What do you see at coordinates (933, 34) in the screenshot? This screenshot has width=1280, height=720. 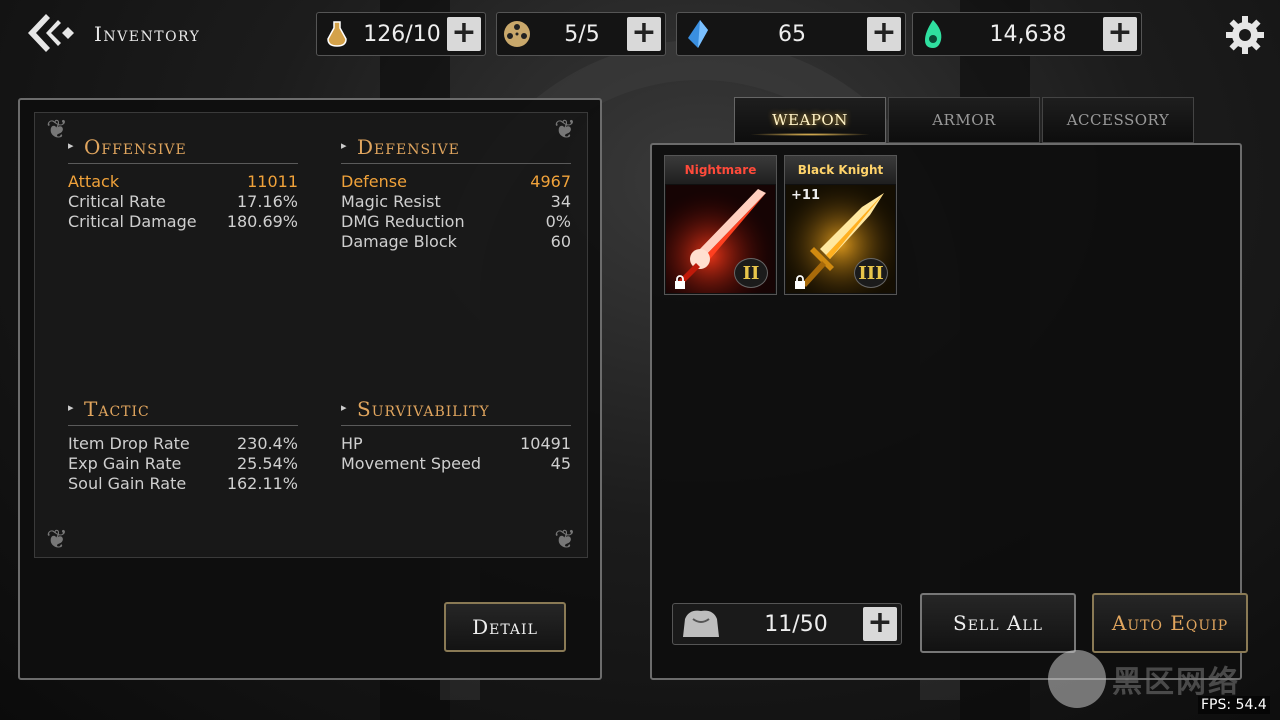 I see `green-soul-icon` at bounding box center [933, 34].